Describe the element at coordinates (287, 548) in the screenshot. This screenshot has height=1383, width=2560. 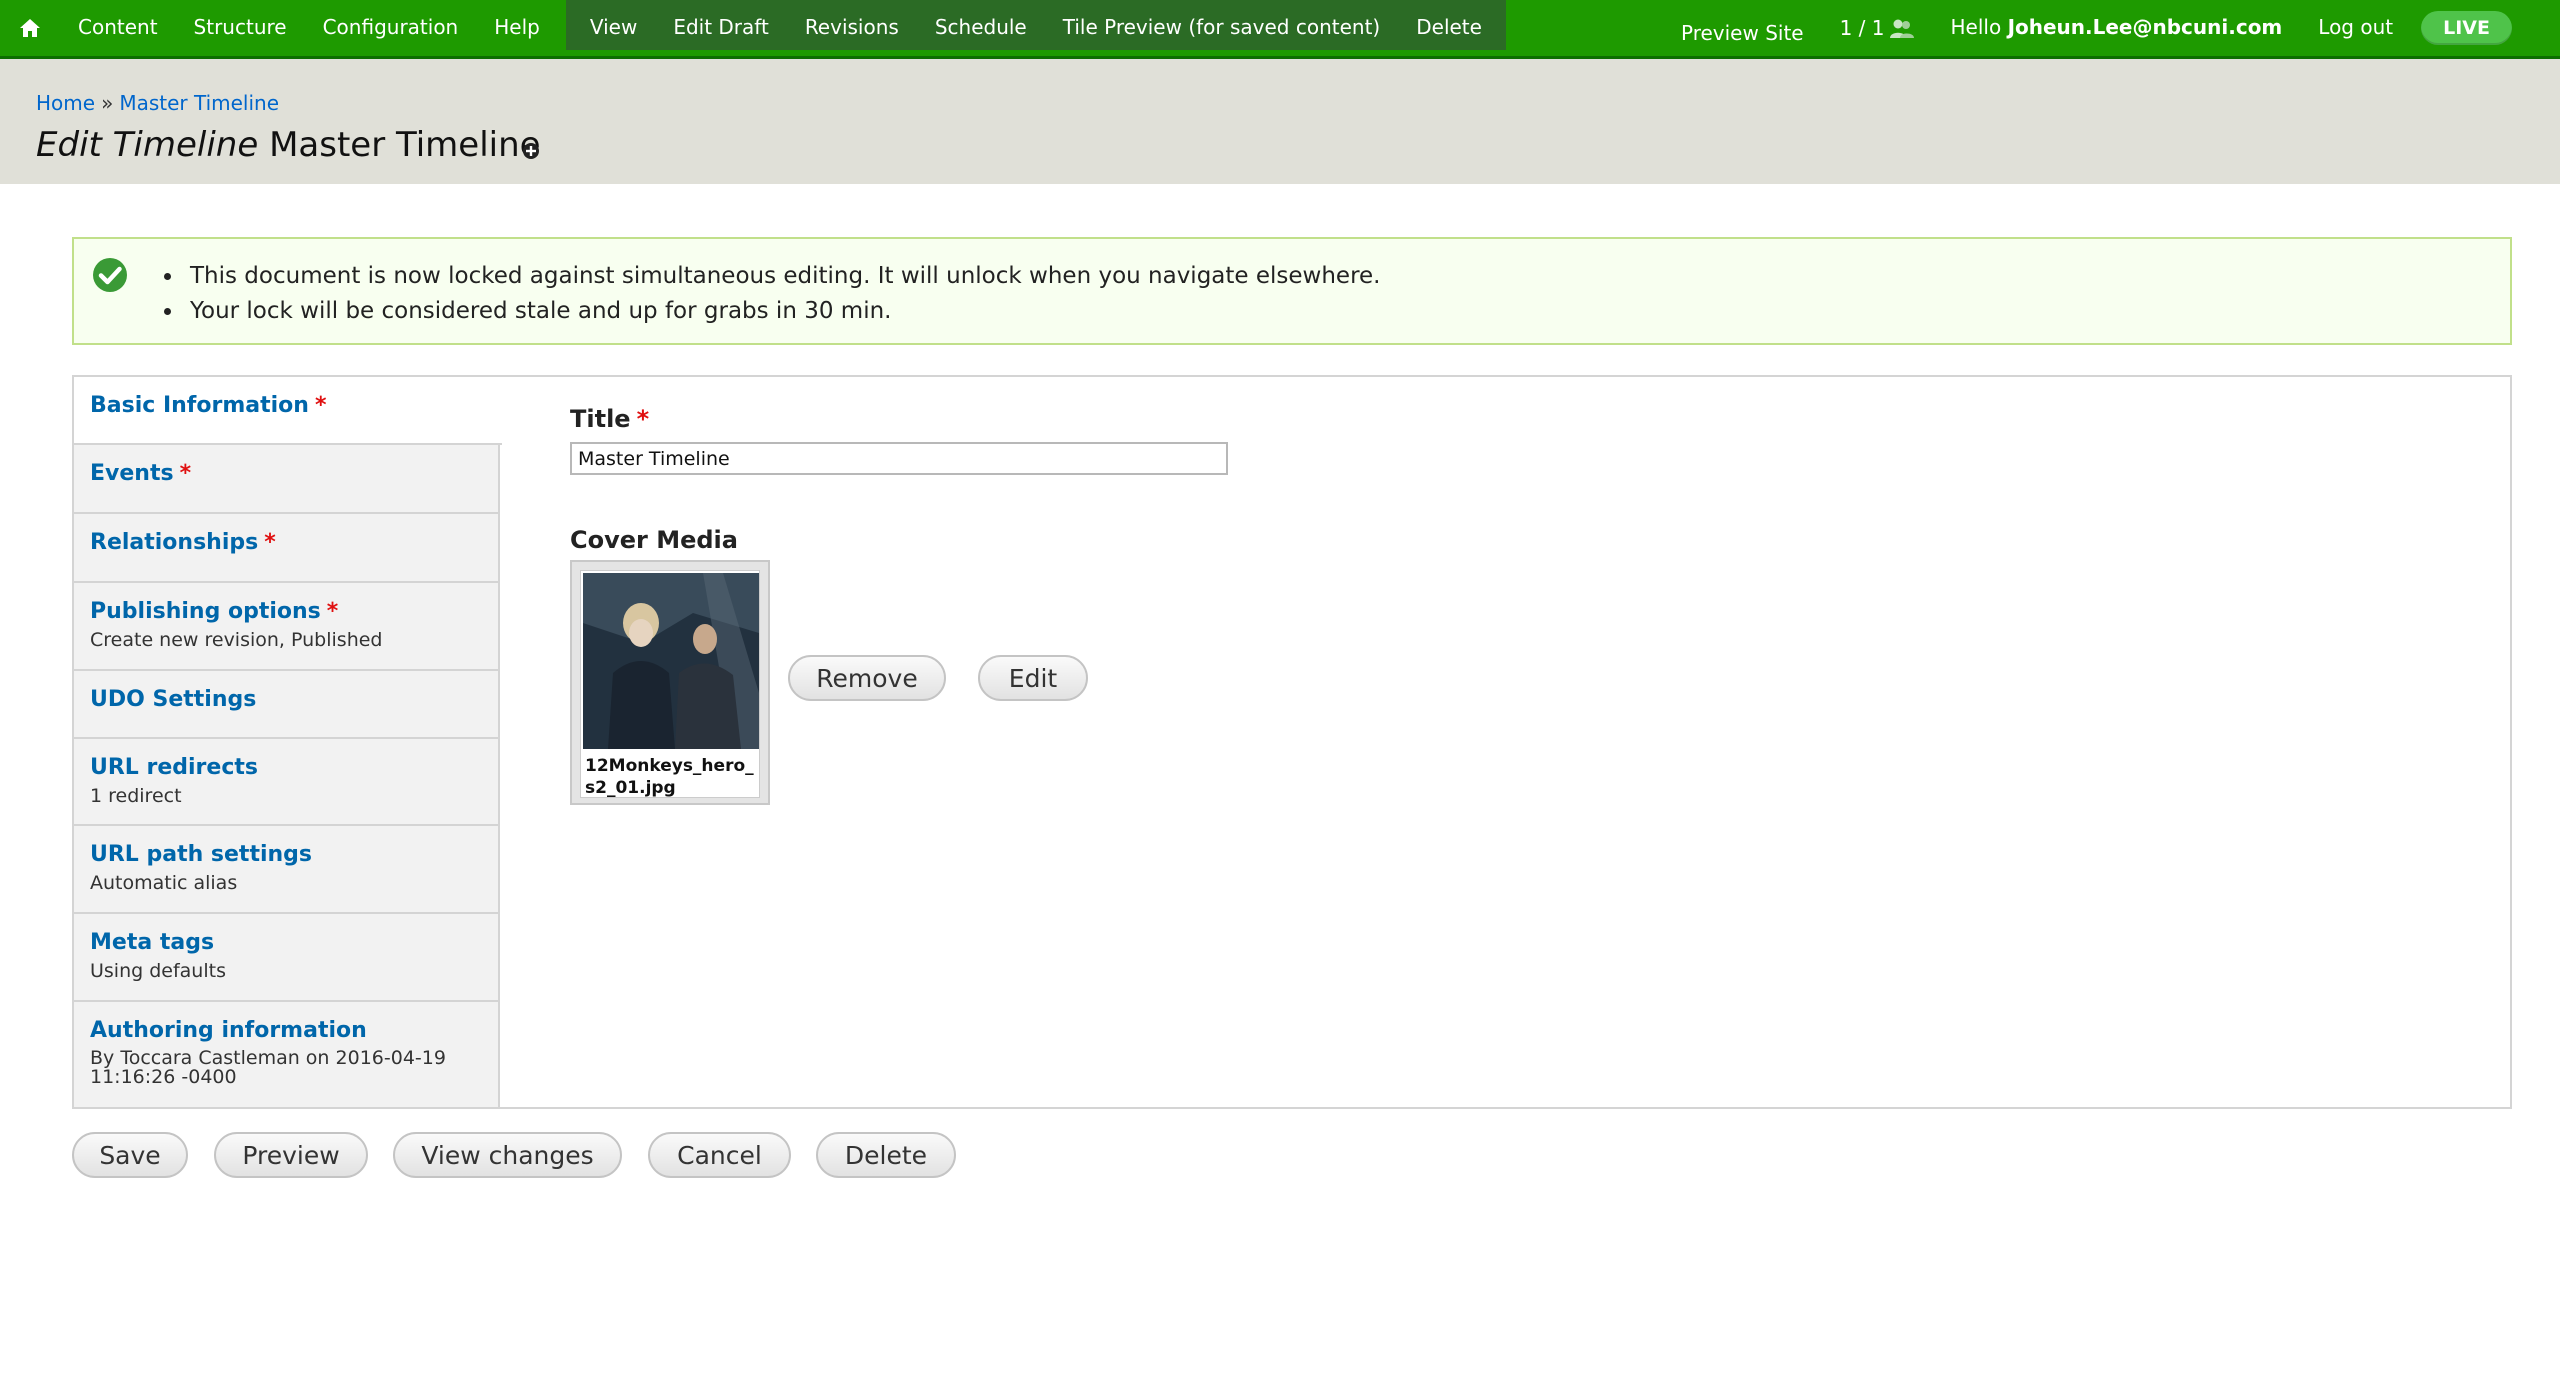
I see `vertical-tab-relationships: Relationships *` at that location.